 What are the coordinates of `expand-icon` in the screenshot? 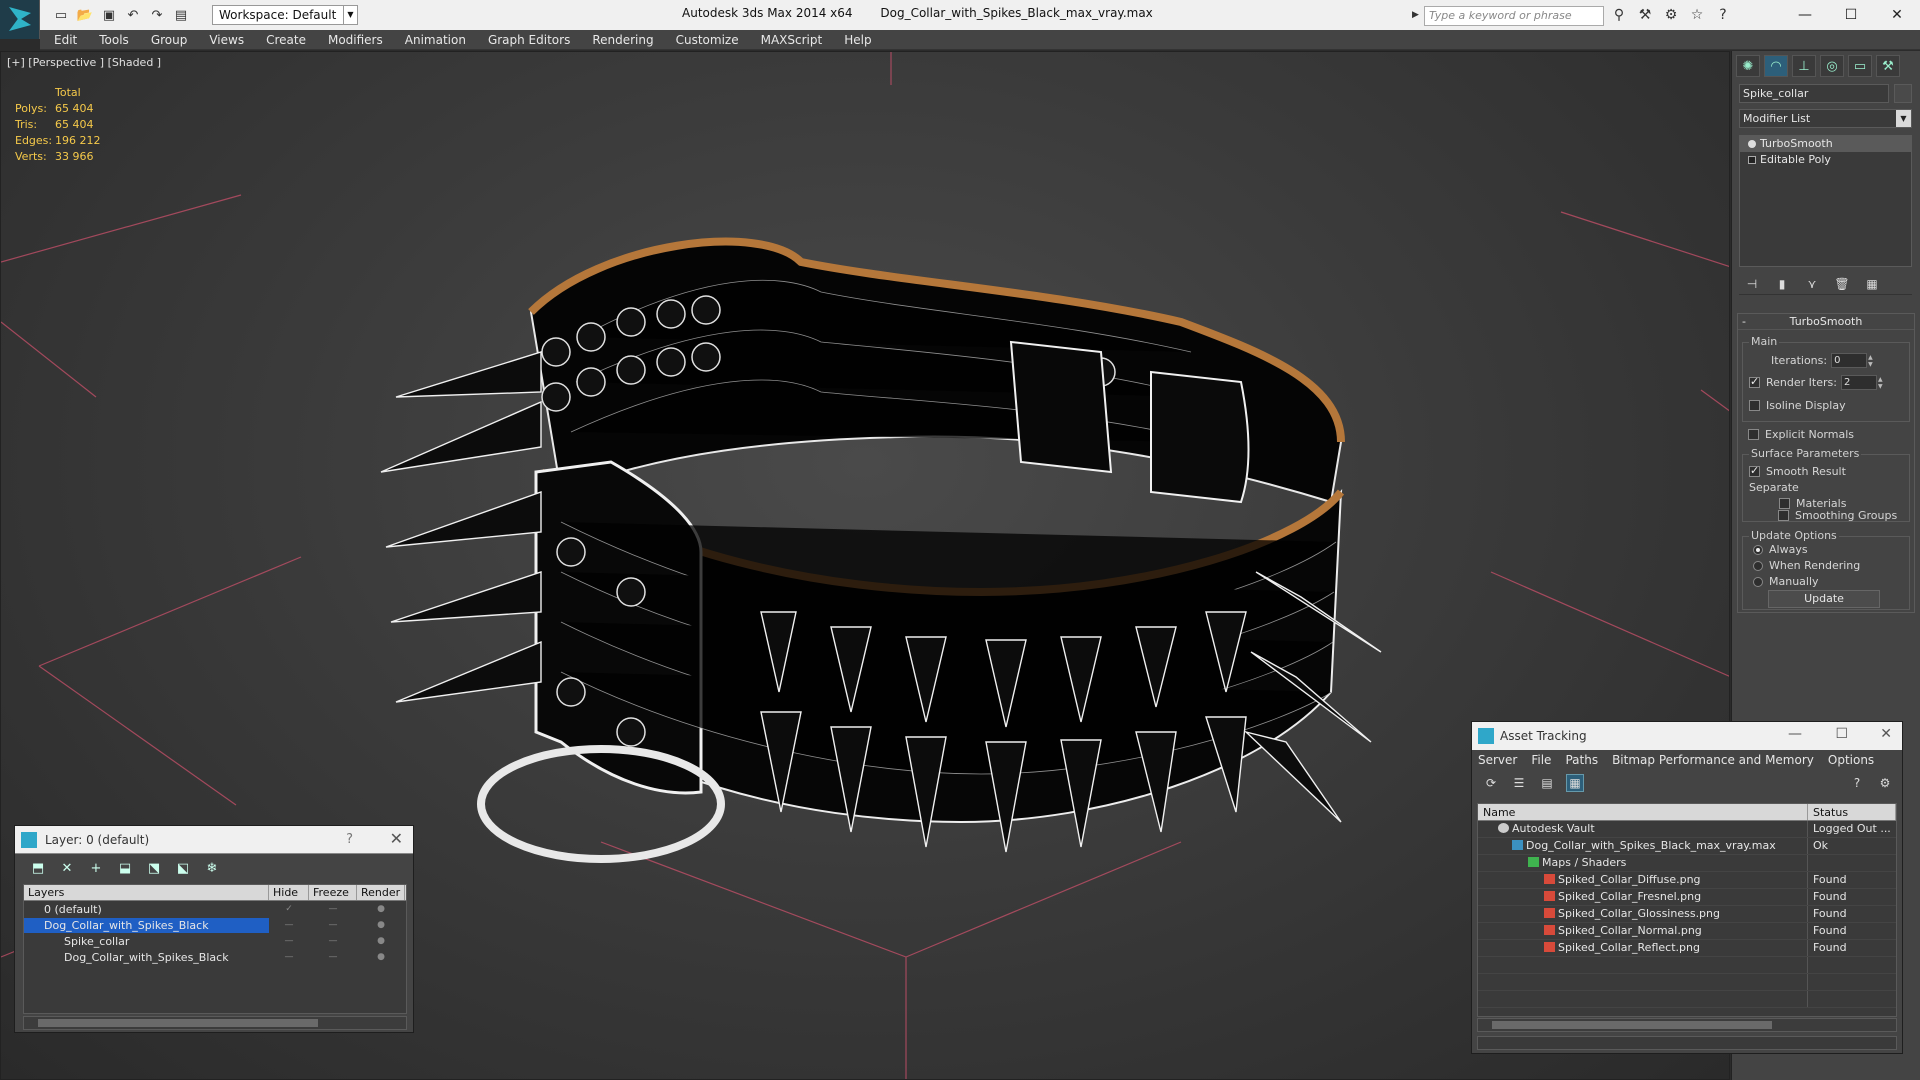 It's located at (1752, 160).